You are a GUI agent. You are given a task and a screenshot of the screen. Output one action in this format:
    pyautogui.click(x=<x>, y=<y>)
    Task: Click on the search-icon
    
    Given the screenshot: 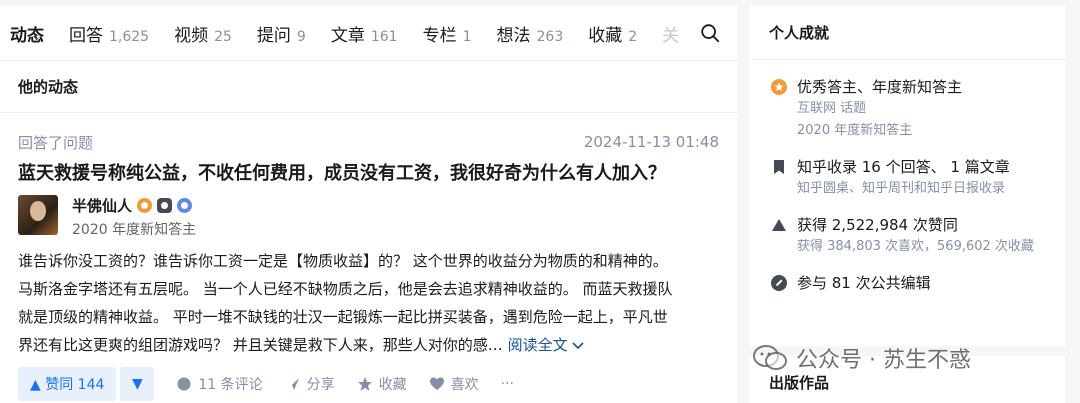 What is the action you would take?
    pyautogui.click(x=710, y=33)
    